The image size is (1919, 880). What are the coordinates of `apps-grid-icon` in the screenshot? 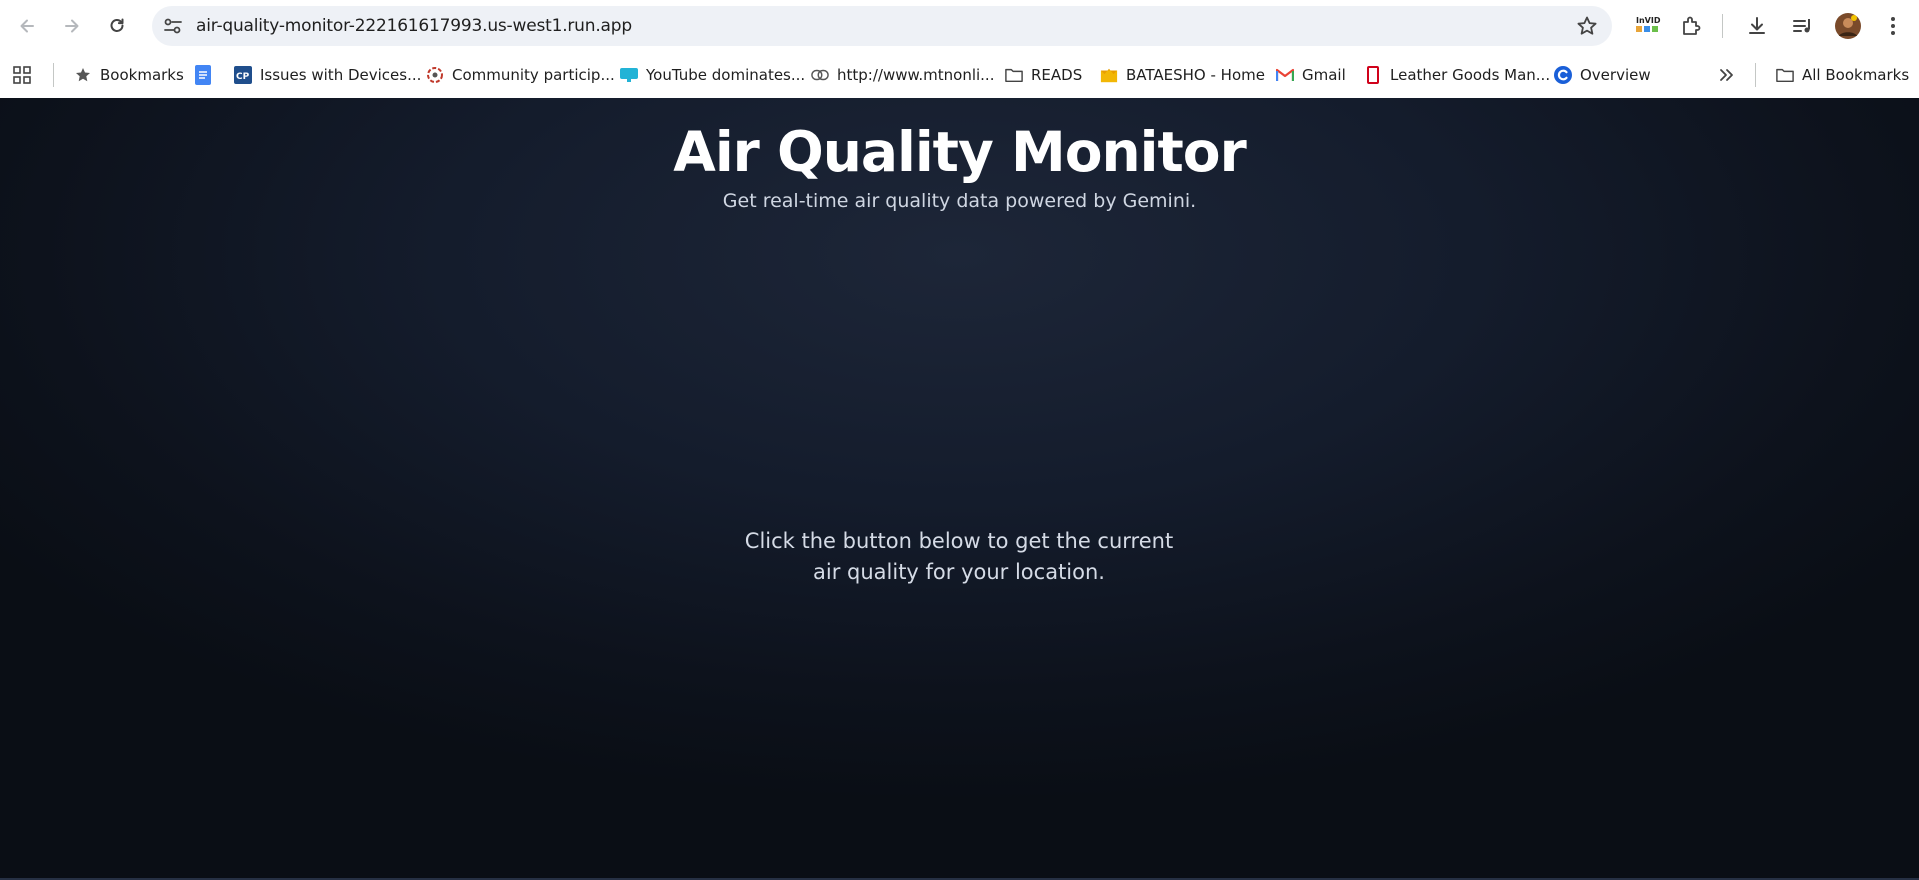 It's located at (22, 75).